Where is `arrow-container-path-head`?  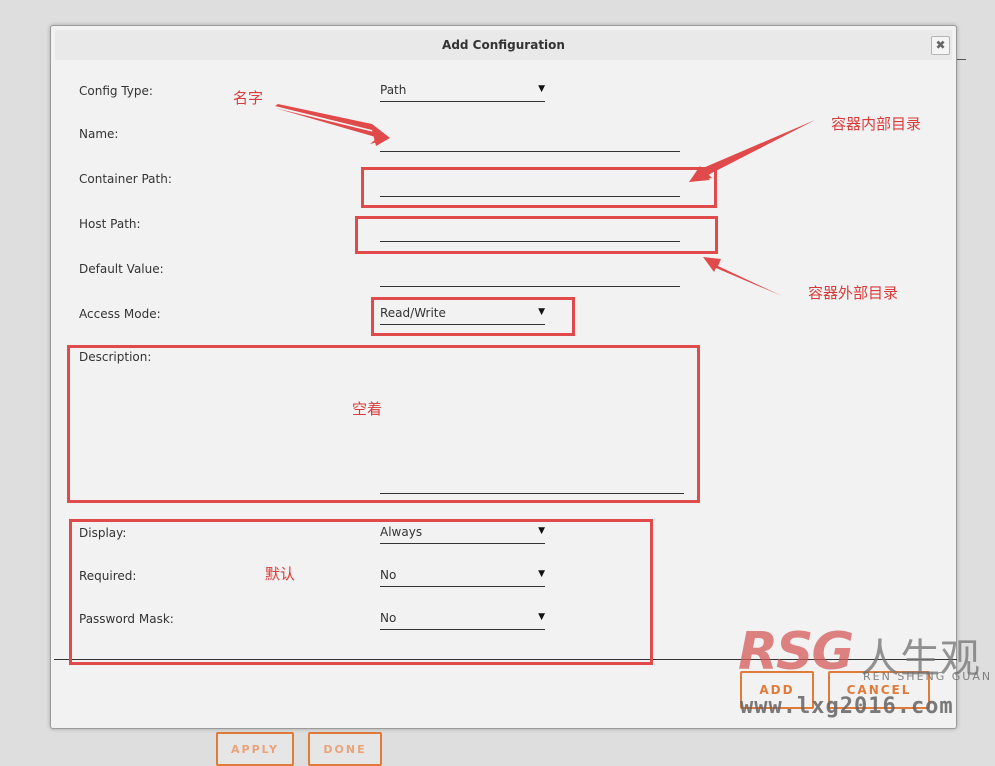
arrow-container-path-head is located at coordinates (752, 151).